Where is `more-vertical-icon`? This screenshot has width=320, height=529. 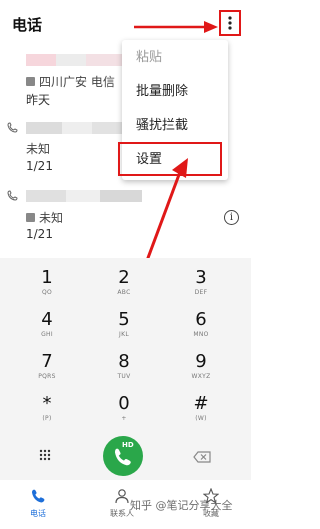 more-vertical-icon is located at coordinates (230, 23).